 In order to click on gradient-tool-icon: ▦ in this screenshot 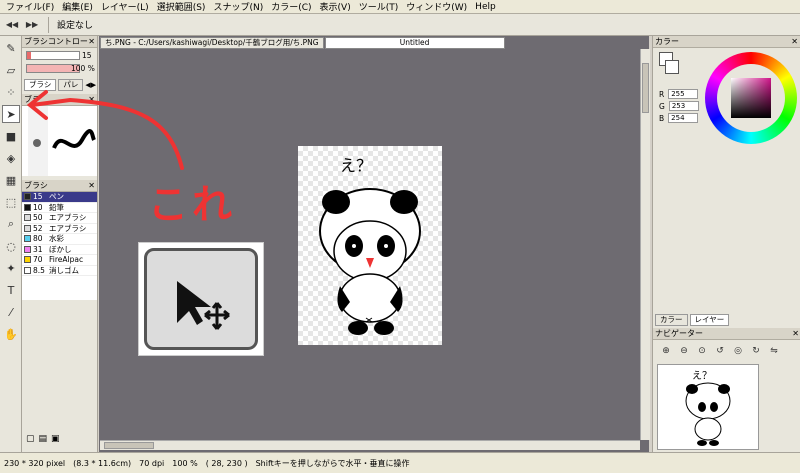, I will do `click(11, 180)`.